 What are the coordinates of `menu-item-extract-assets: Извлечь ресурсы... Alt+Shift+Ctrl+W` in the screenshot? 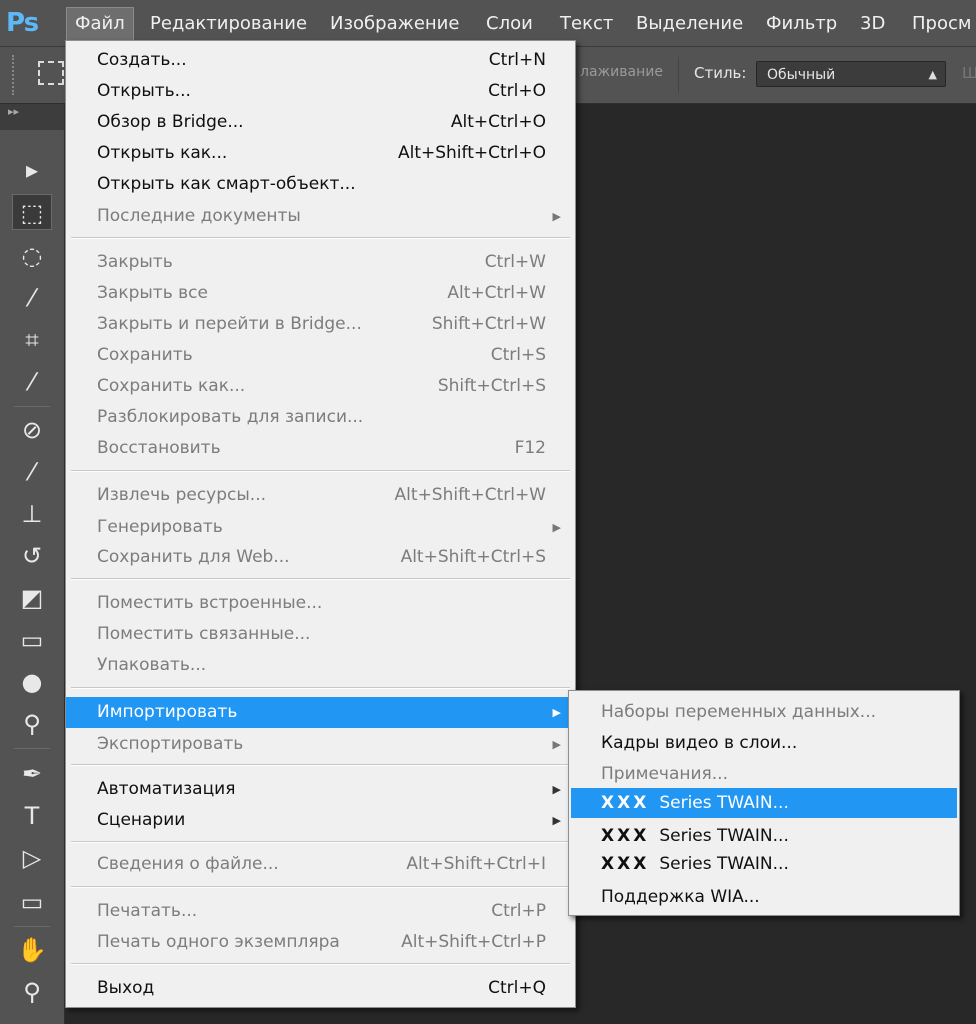 It's located at (320, 495).